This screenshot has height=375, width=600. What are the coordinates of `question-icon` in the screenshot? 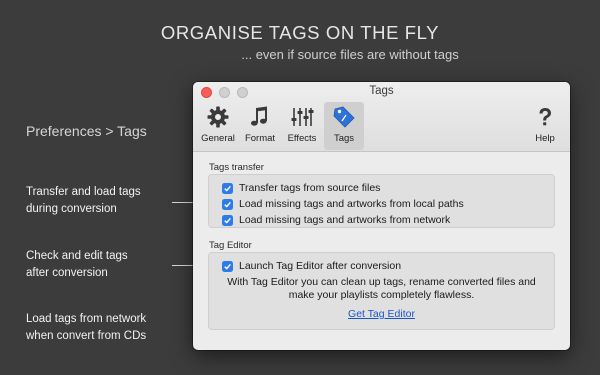 It's located at (545, 117).